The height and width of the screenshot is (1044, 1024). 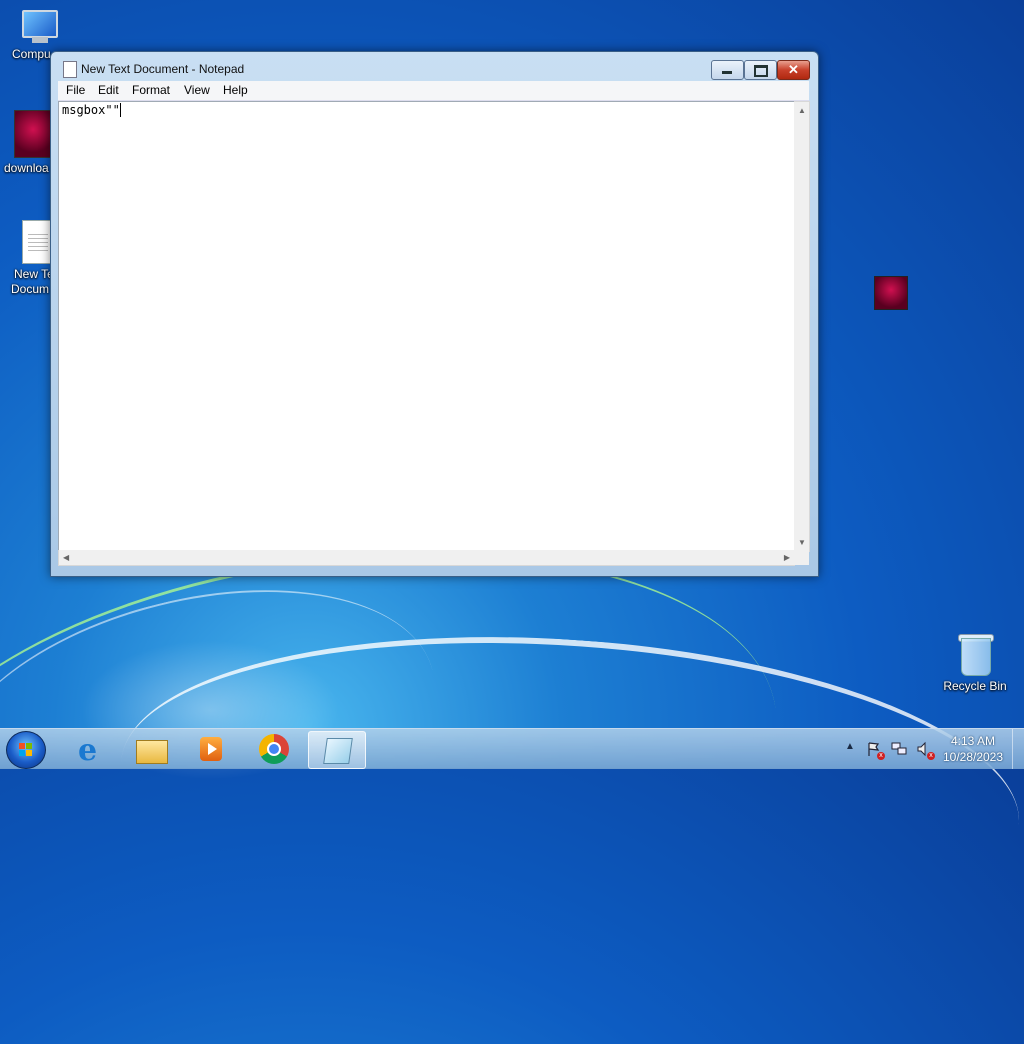 What do you see at coordinates (801, 557) in the screenshot?
I see `resize-grip` at bounding box center [801, 557].